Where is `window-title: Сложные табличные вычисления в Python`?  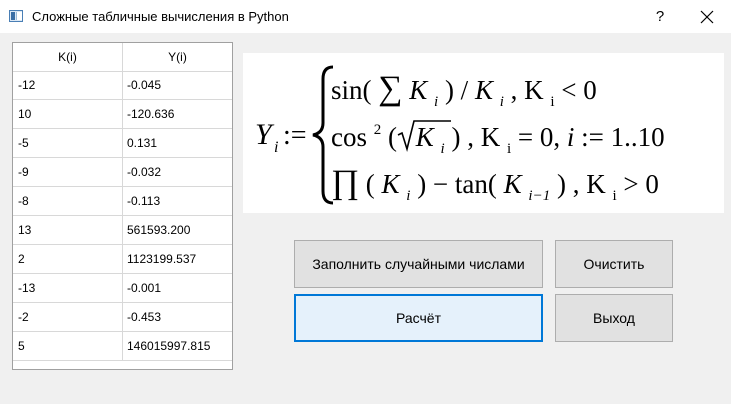 window-title: Сложные табличные вычисления в Python is located at coordinates (160, 16).